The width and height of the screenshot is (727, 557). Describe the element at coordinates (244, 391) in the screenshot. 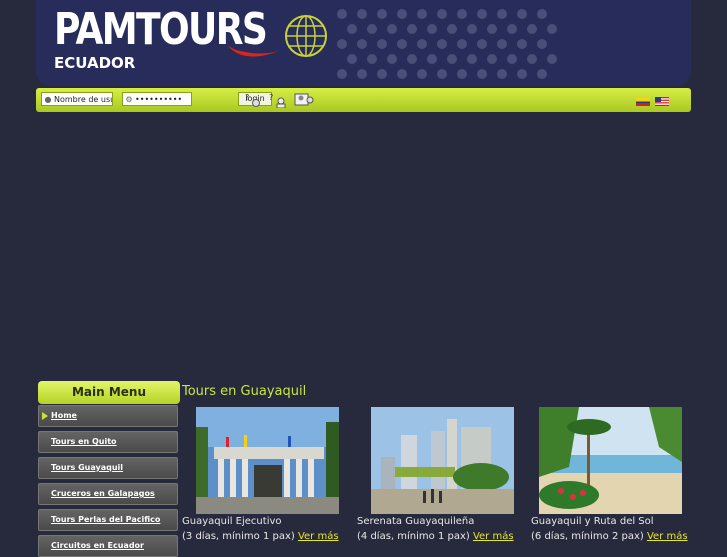

I see `page-title: Tours en Guayaquil` at that location.